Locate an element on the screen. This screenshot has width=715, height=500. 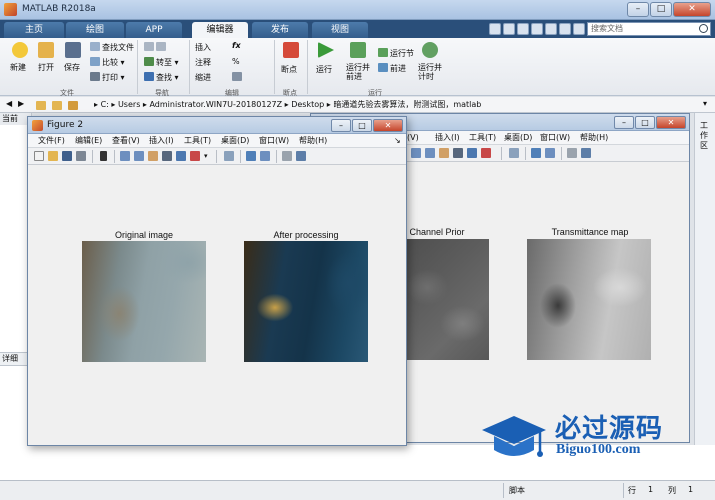
workspace-strip: 工作区 is located at coordinates (704, 296).